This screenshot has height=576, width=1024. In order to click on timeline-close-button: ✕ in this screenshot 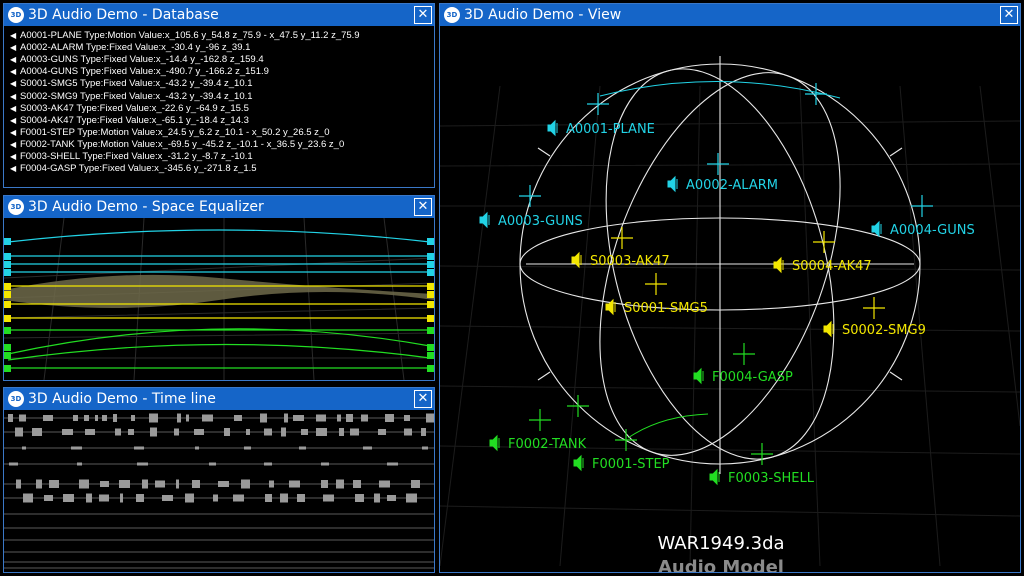, I will do `click(423, 399)`.